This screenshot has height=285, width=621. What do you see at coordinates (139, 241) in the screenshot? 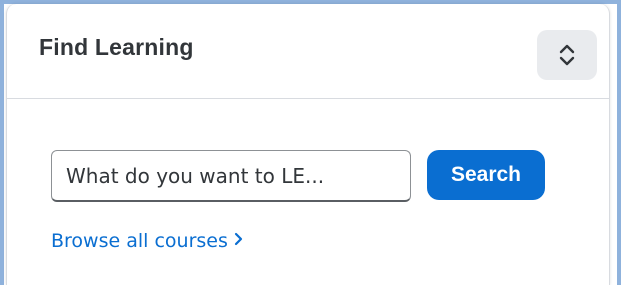
I see `browse-link-label: Browse all courses` at bounding box center [139, 241].